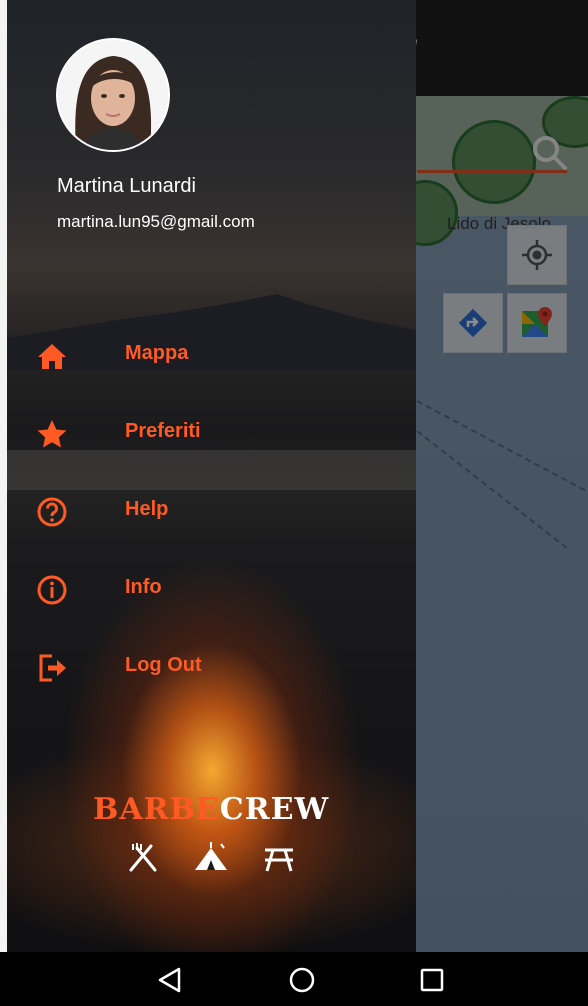 The height and width of the screenshot is (1006, 588). Describe the element at coordinates (157, 353) in the screenshot. I see `menu-label: Mappa` at that location.